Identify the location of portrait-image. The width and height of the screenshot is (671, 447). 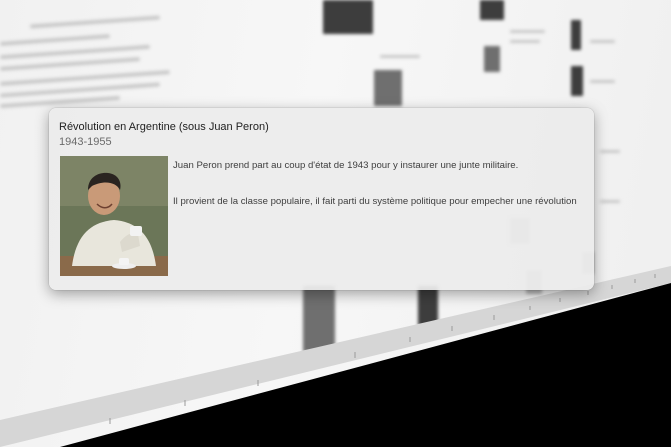
(114, 216).